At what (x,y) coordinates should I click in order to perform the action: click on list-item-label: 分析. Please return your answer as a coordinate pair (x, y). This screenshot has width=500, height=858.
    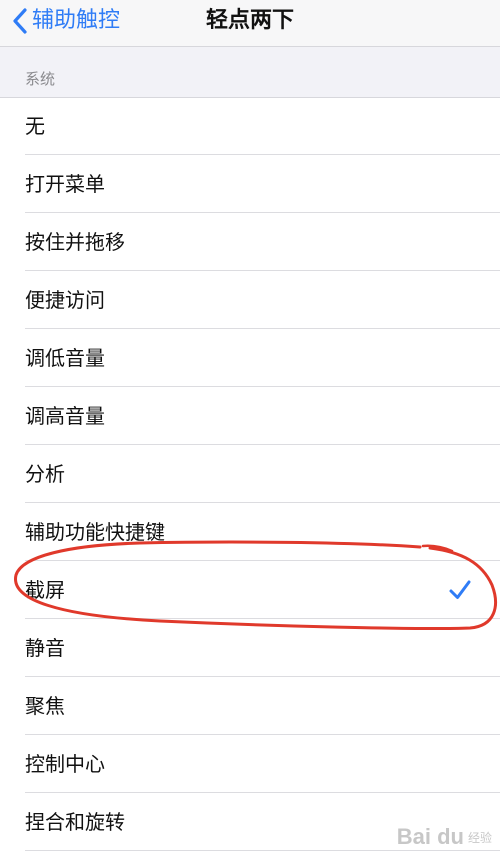
    Looking at the image, I should click on (45, 474).